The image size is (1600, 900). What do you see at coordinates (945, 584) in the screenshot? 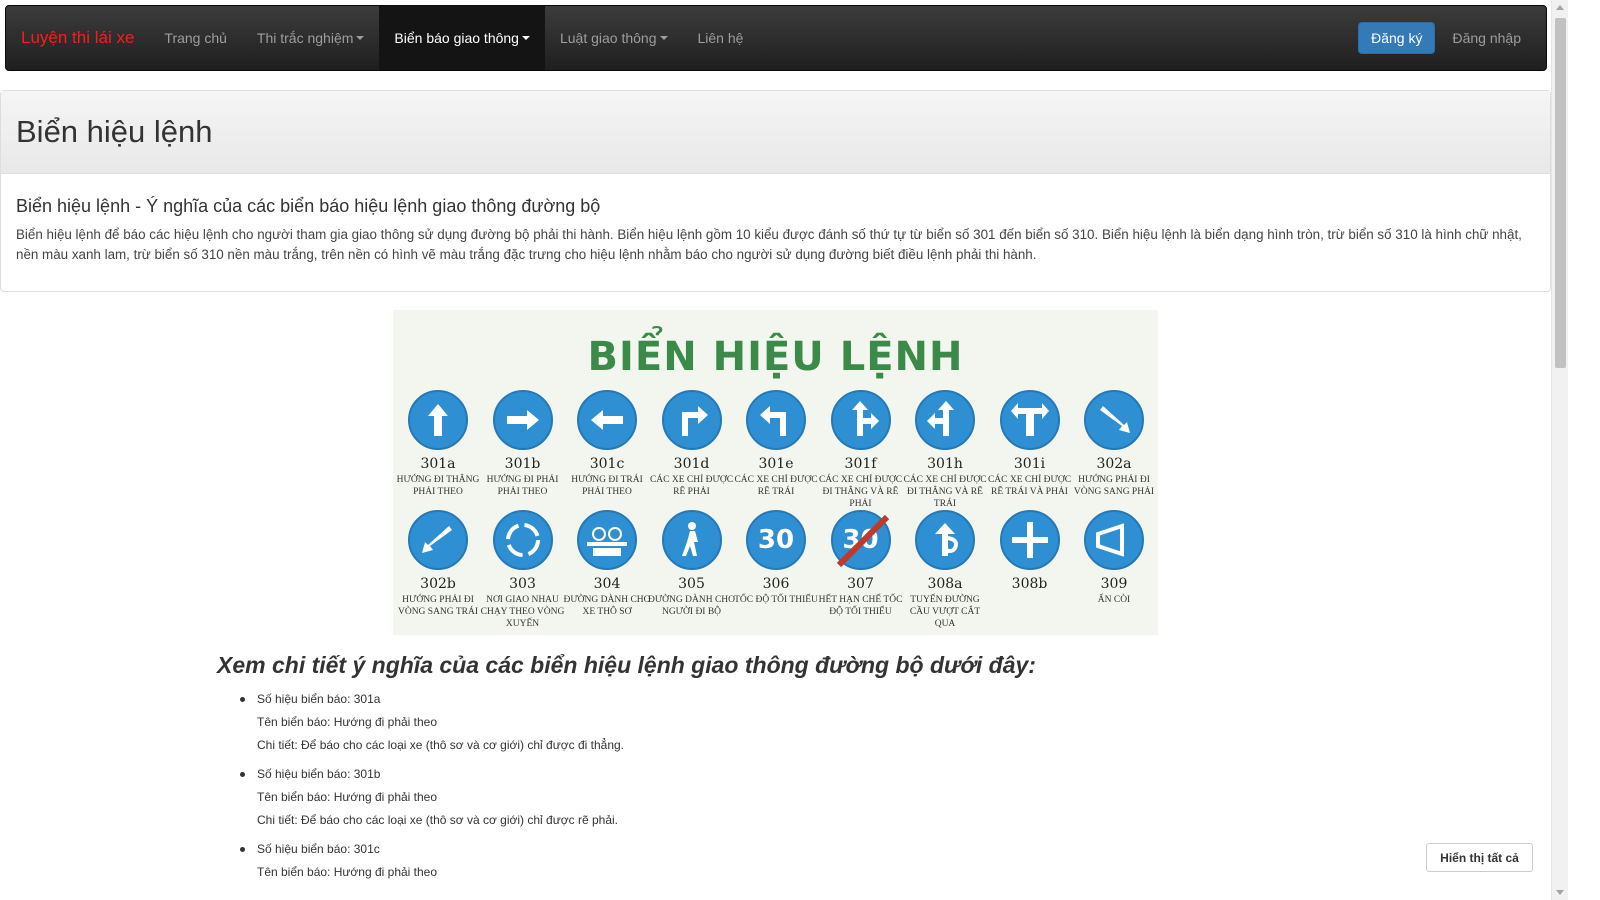
I see `sign-code: 308a` at bounding box center [945, 584].